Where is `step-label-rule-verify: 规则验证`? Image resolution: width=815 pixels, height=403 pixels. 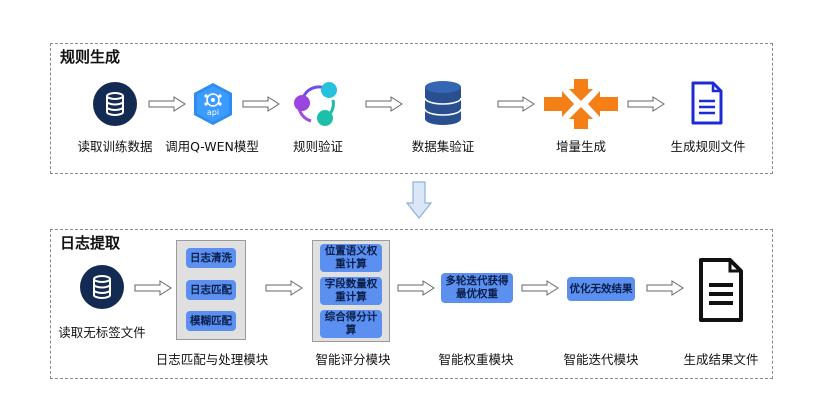 step-label-rule-verify: 规则验证 is located at coordinates (318, 146).